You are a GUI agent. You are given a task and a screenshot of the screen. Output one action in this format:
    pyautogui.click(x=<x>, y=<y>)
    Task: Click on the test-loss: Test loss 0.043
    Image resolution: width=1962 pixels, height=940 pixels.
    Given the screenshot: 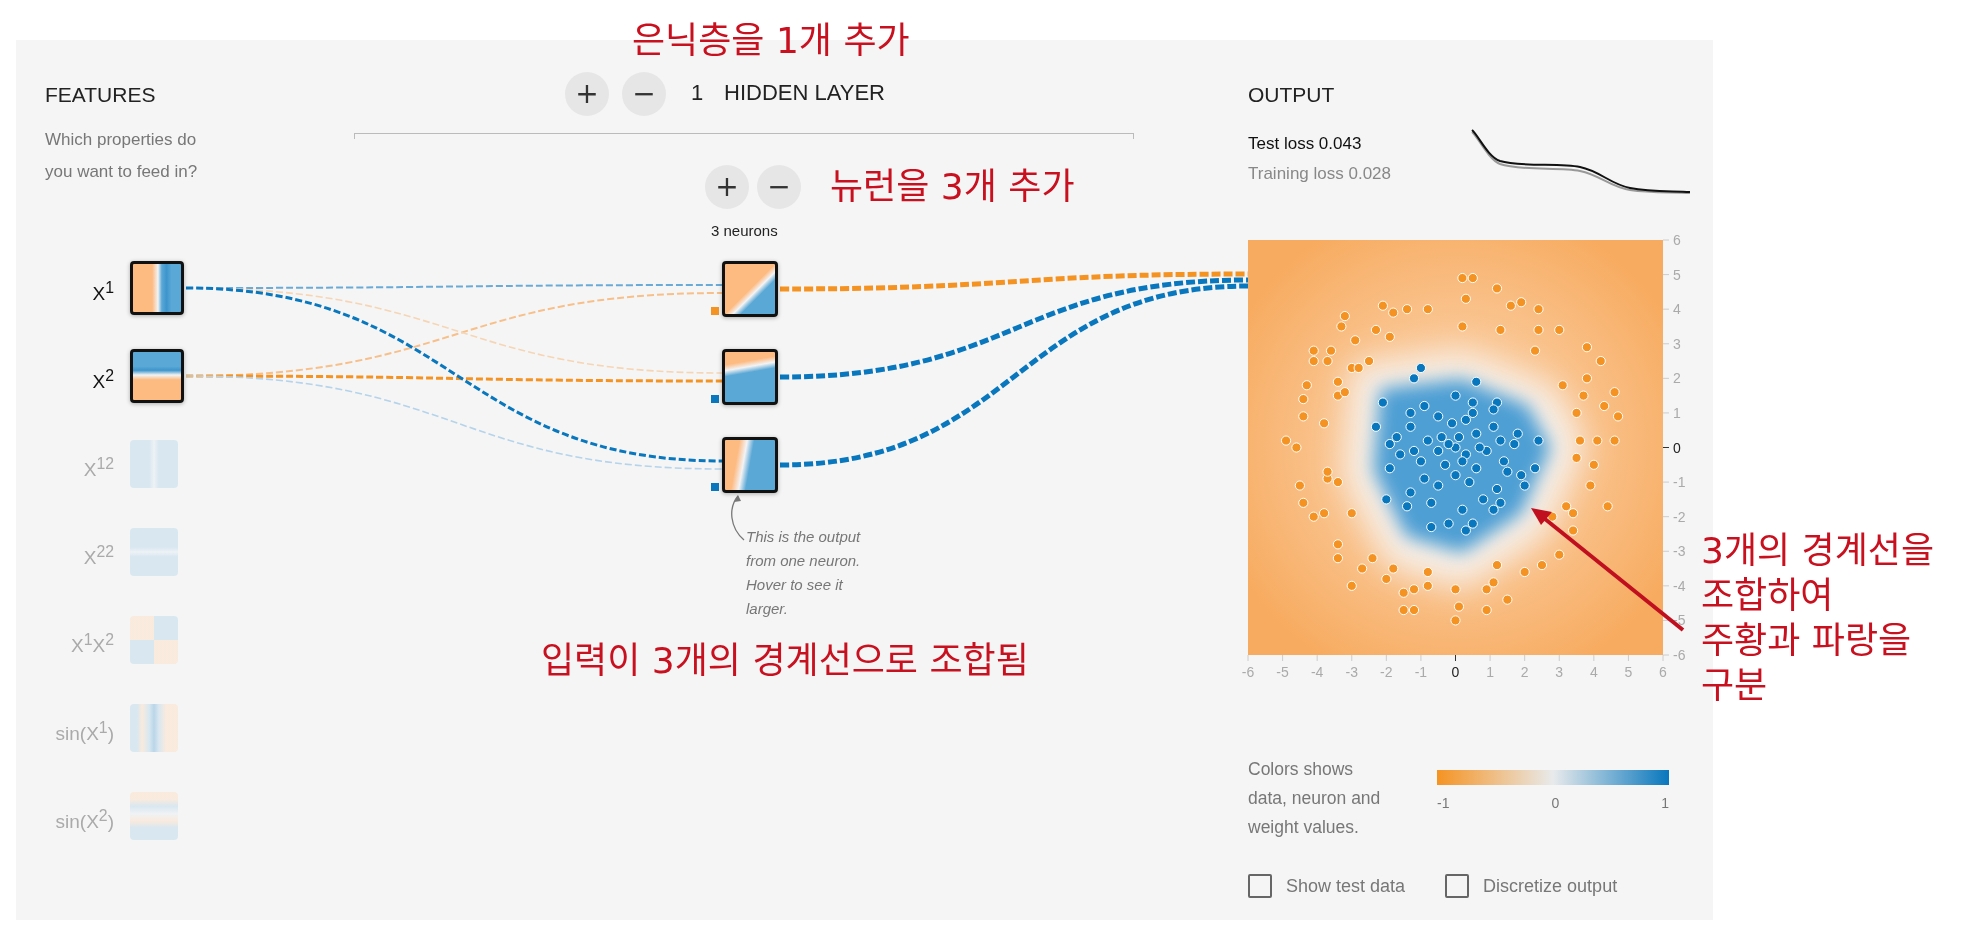 What is the action you would take?
    pyautogui.click(x=1305, y=144)
    